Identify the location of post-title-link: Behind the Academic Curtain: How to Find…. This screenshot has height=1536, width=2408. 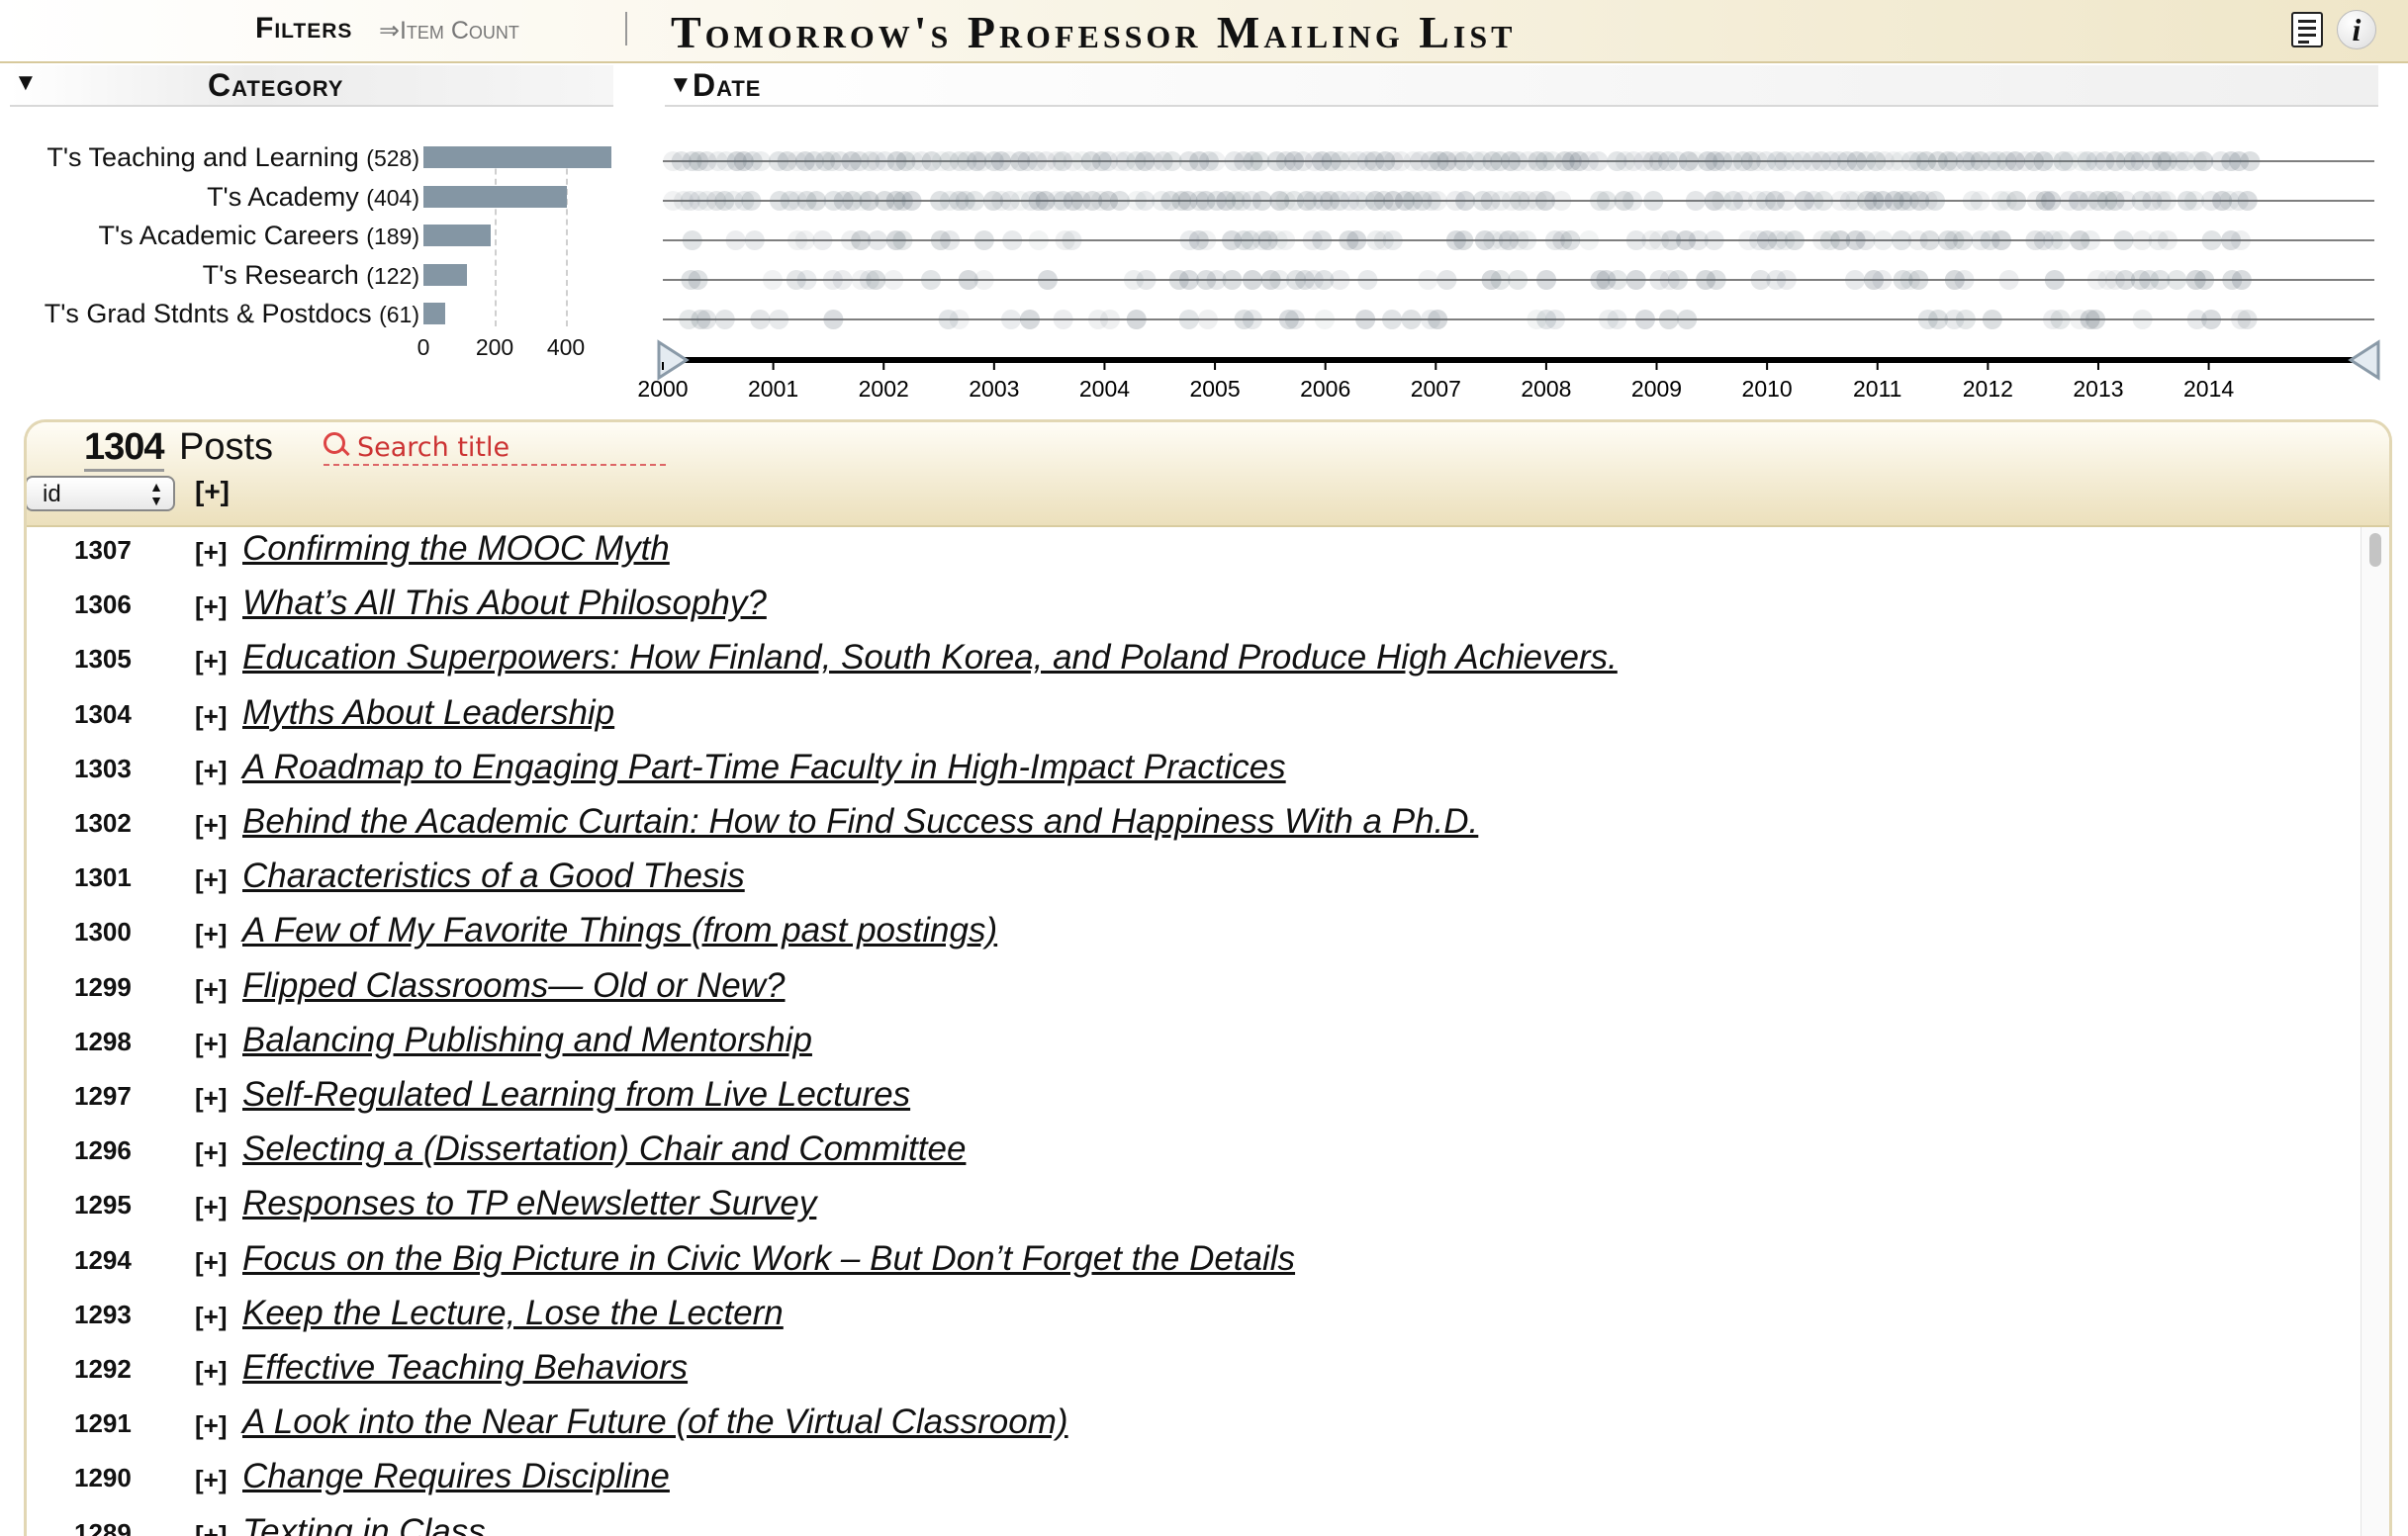
(860, 822).